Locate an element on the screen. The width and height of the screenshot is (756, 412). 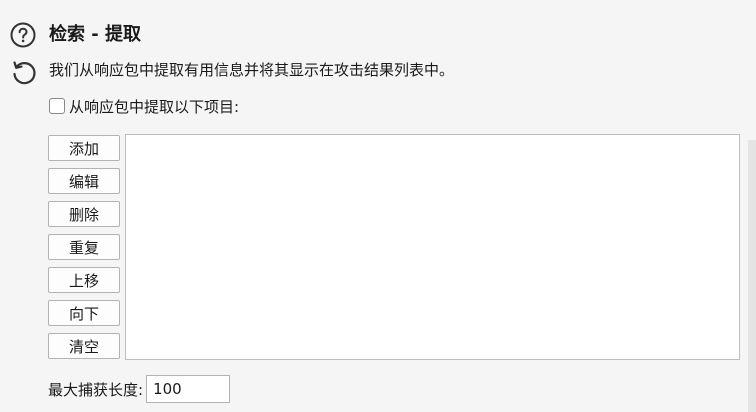
max-capture-label: 最大捕获长度: is located at coordinates (96, 389).